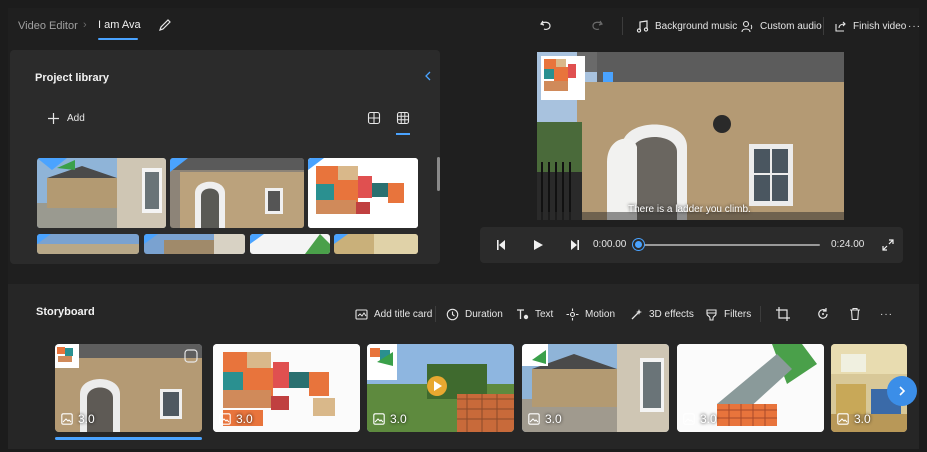 This screenshot has width=927, height=452. Describe the element at coordinates (538, 245) in the screenshot. I see `play-icon` at that location.